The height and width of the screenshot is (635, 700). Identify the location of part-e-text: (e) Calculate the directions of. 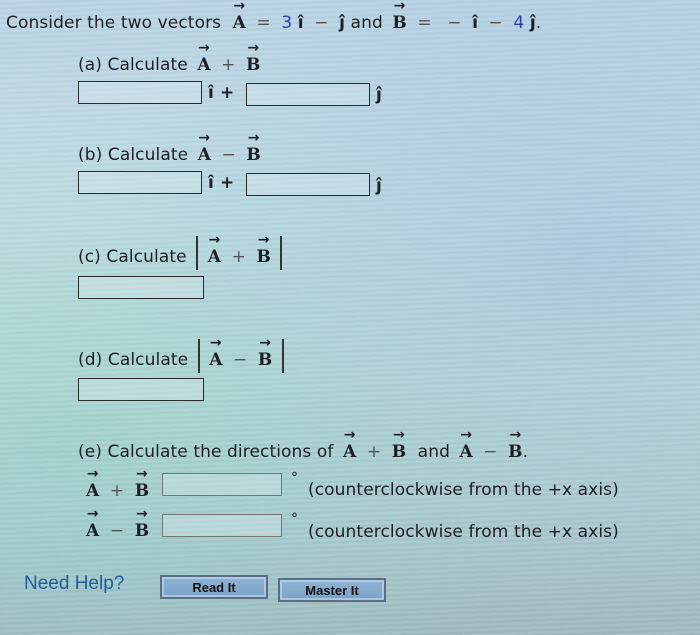
(206, 452).